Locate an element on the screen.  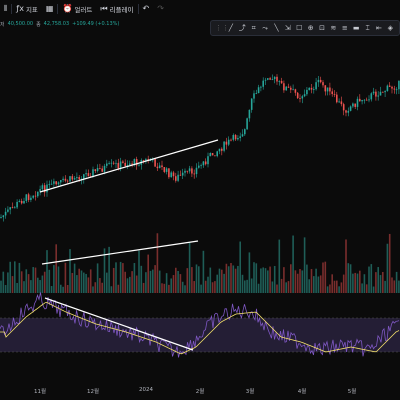
axis-label-feb: 2월 is located at coordinates (200, 392).